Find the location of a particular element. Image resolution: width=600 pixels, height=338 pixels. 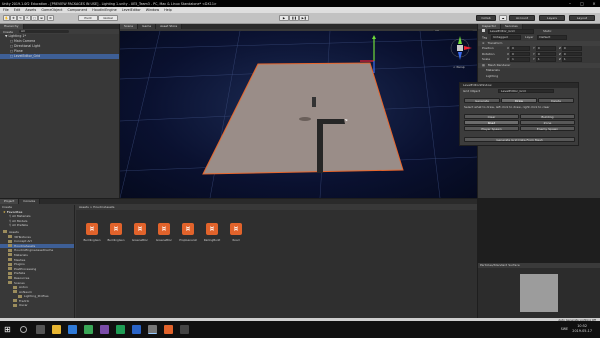

cloud-icon: ☁ is located at coordinates (503, 18).